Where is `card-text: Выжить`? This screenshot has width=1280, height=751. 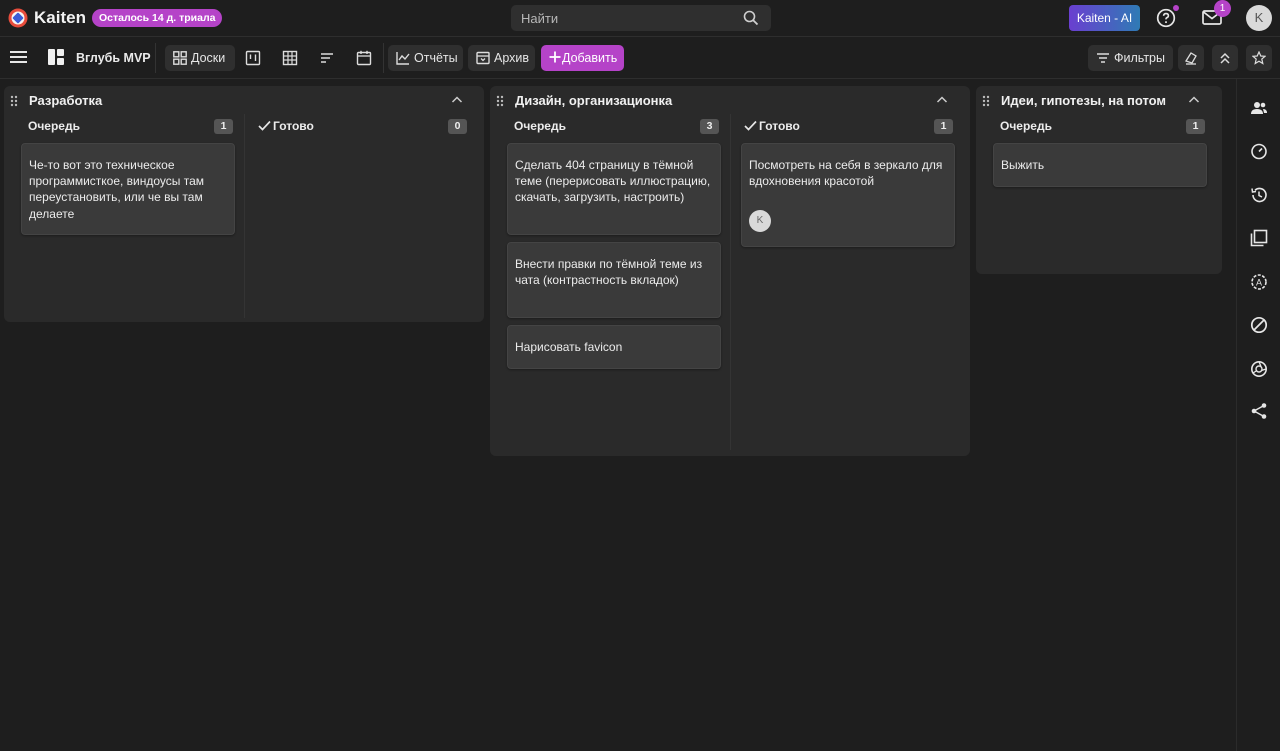
card-text: Выжить is located at coordinates (1023, 165).